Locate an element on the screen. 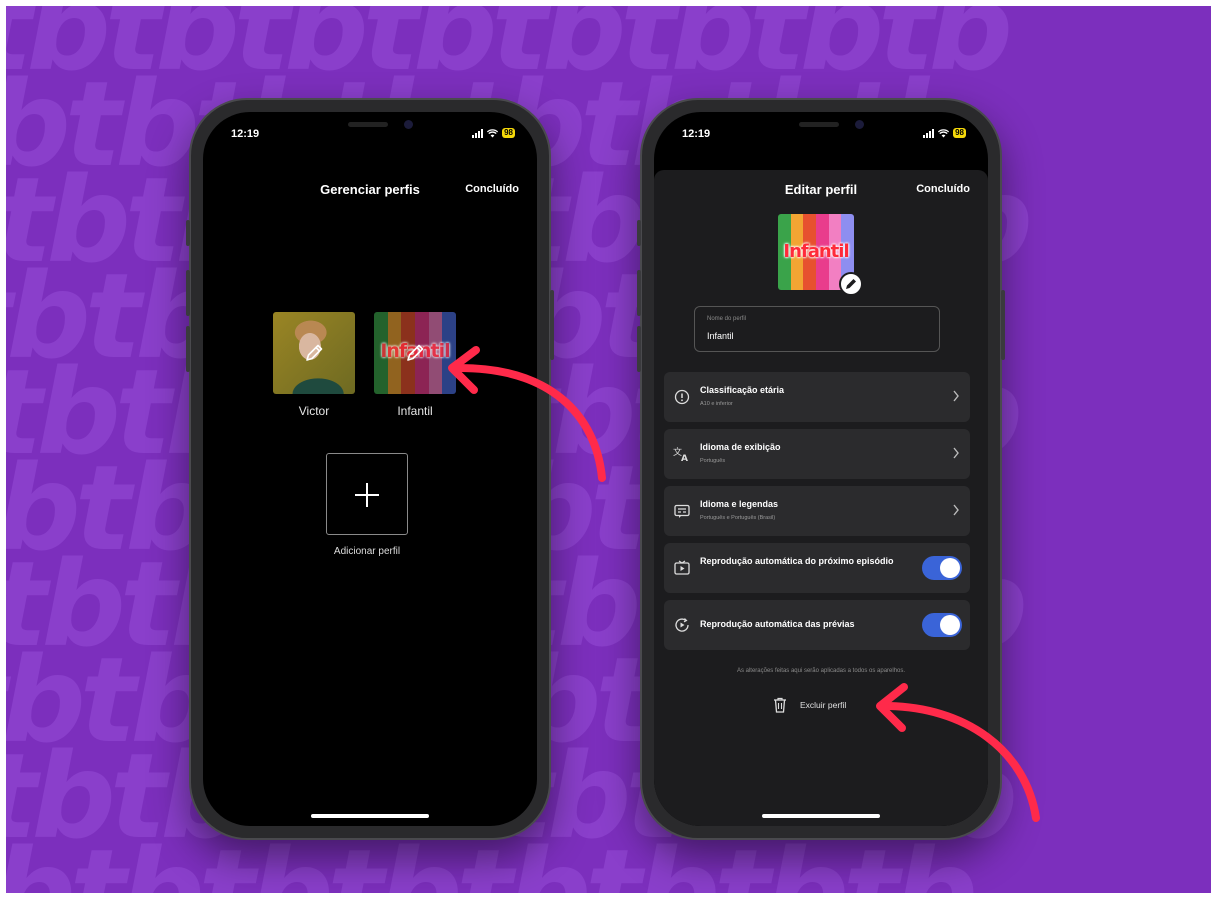  delete-profile-button: Excluir perfil is located at coordinates (809, 705).